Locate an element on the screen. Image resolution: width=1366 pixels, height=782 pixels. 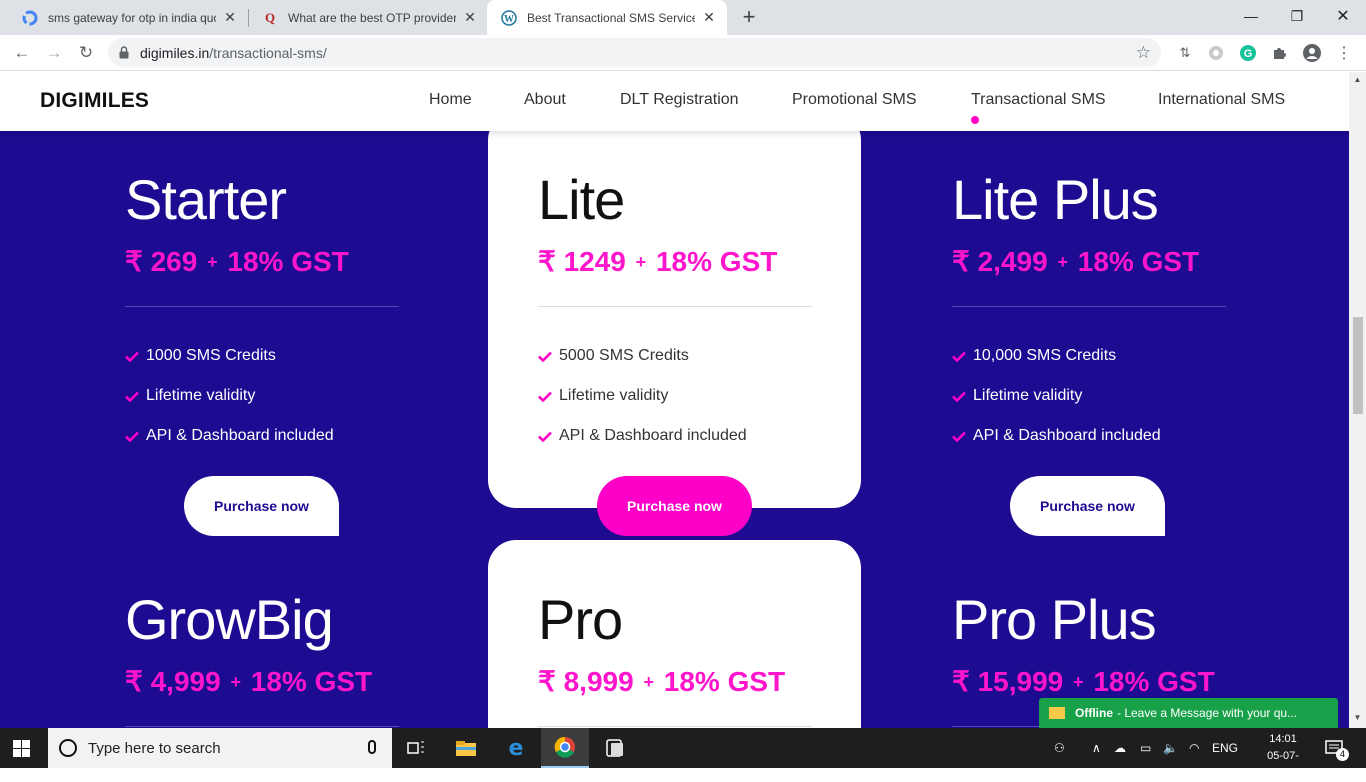
search-placeholder: Type here to search is located at coordinates (154, 748).